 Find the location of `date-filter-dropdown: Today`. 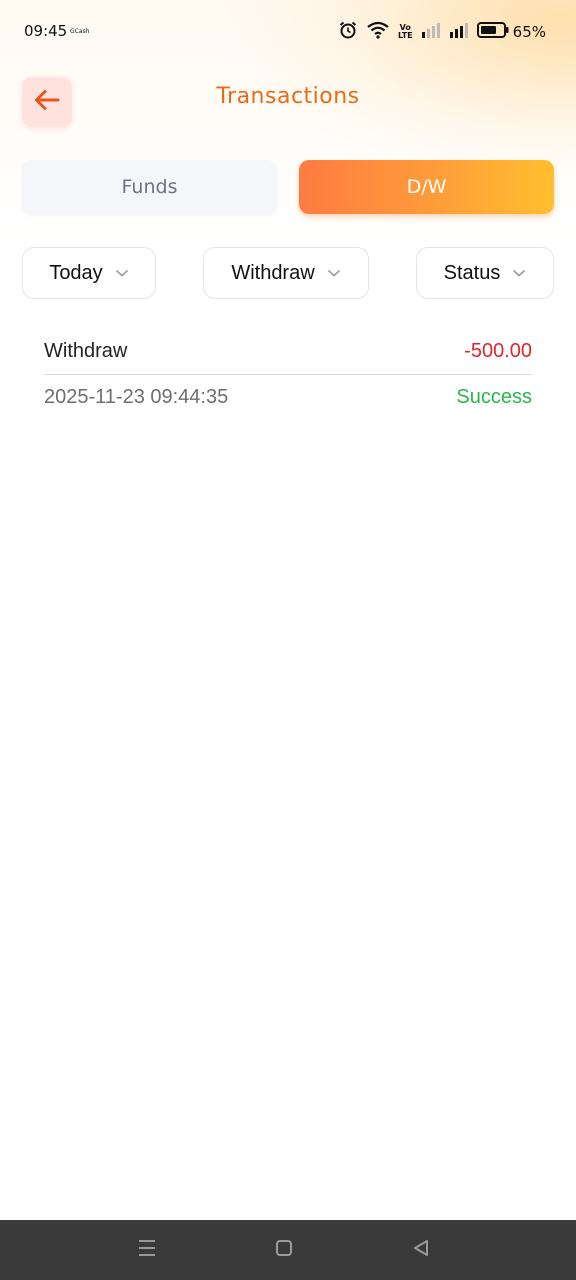

date-filter-dropdown: Today is located at coordinates (89, 273).